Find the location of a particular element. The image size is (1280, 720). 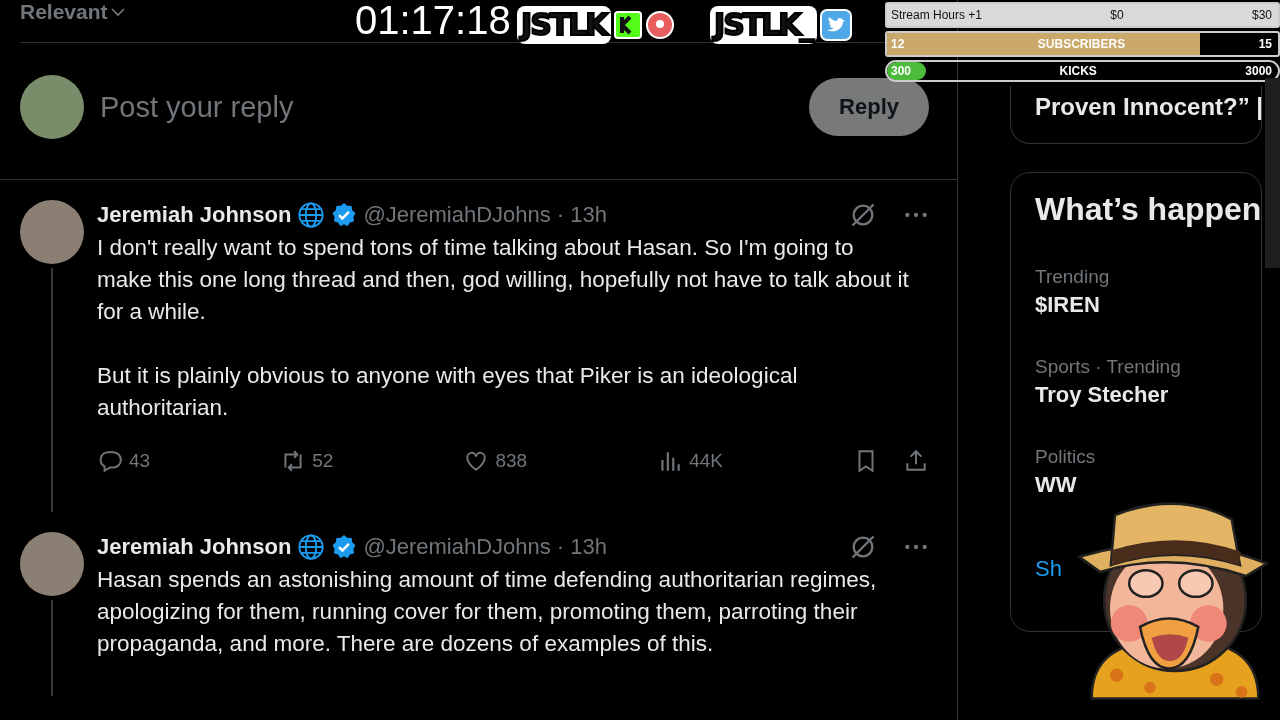

goal-end: $30 is located at coordinates (1261, 15).